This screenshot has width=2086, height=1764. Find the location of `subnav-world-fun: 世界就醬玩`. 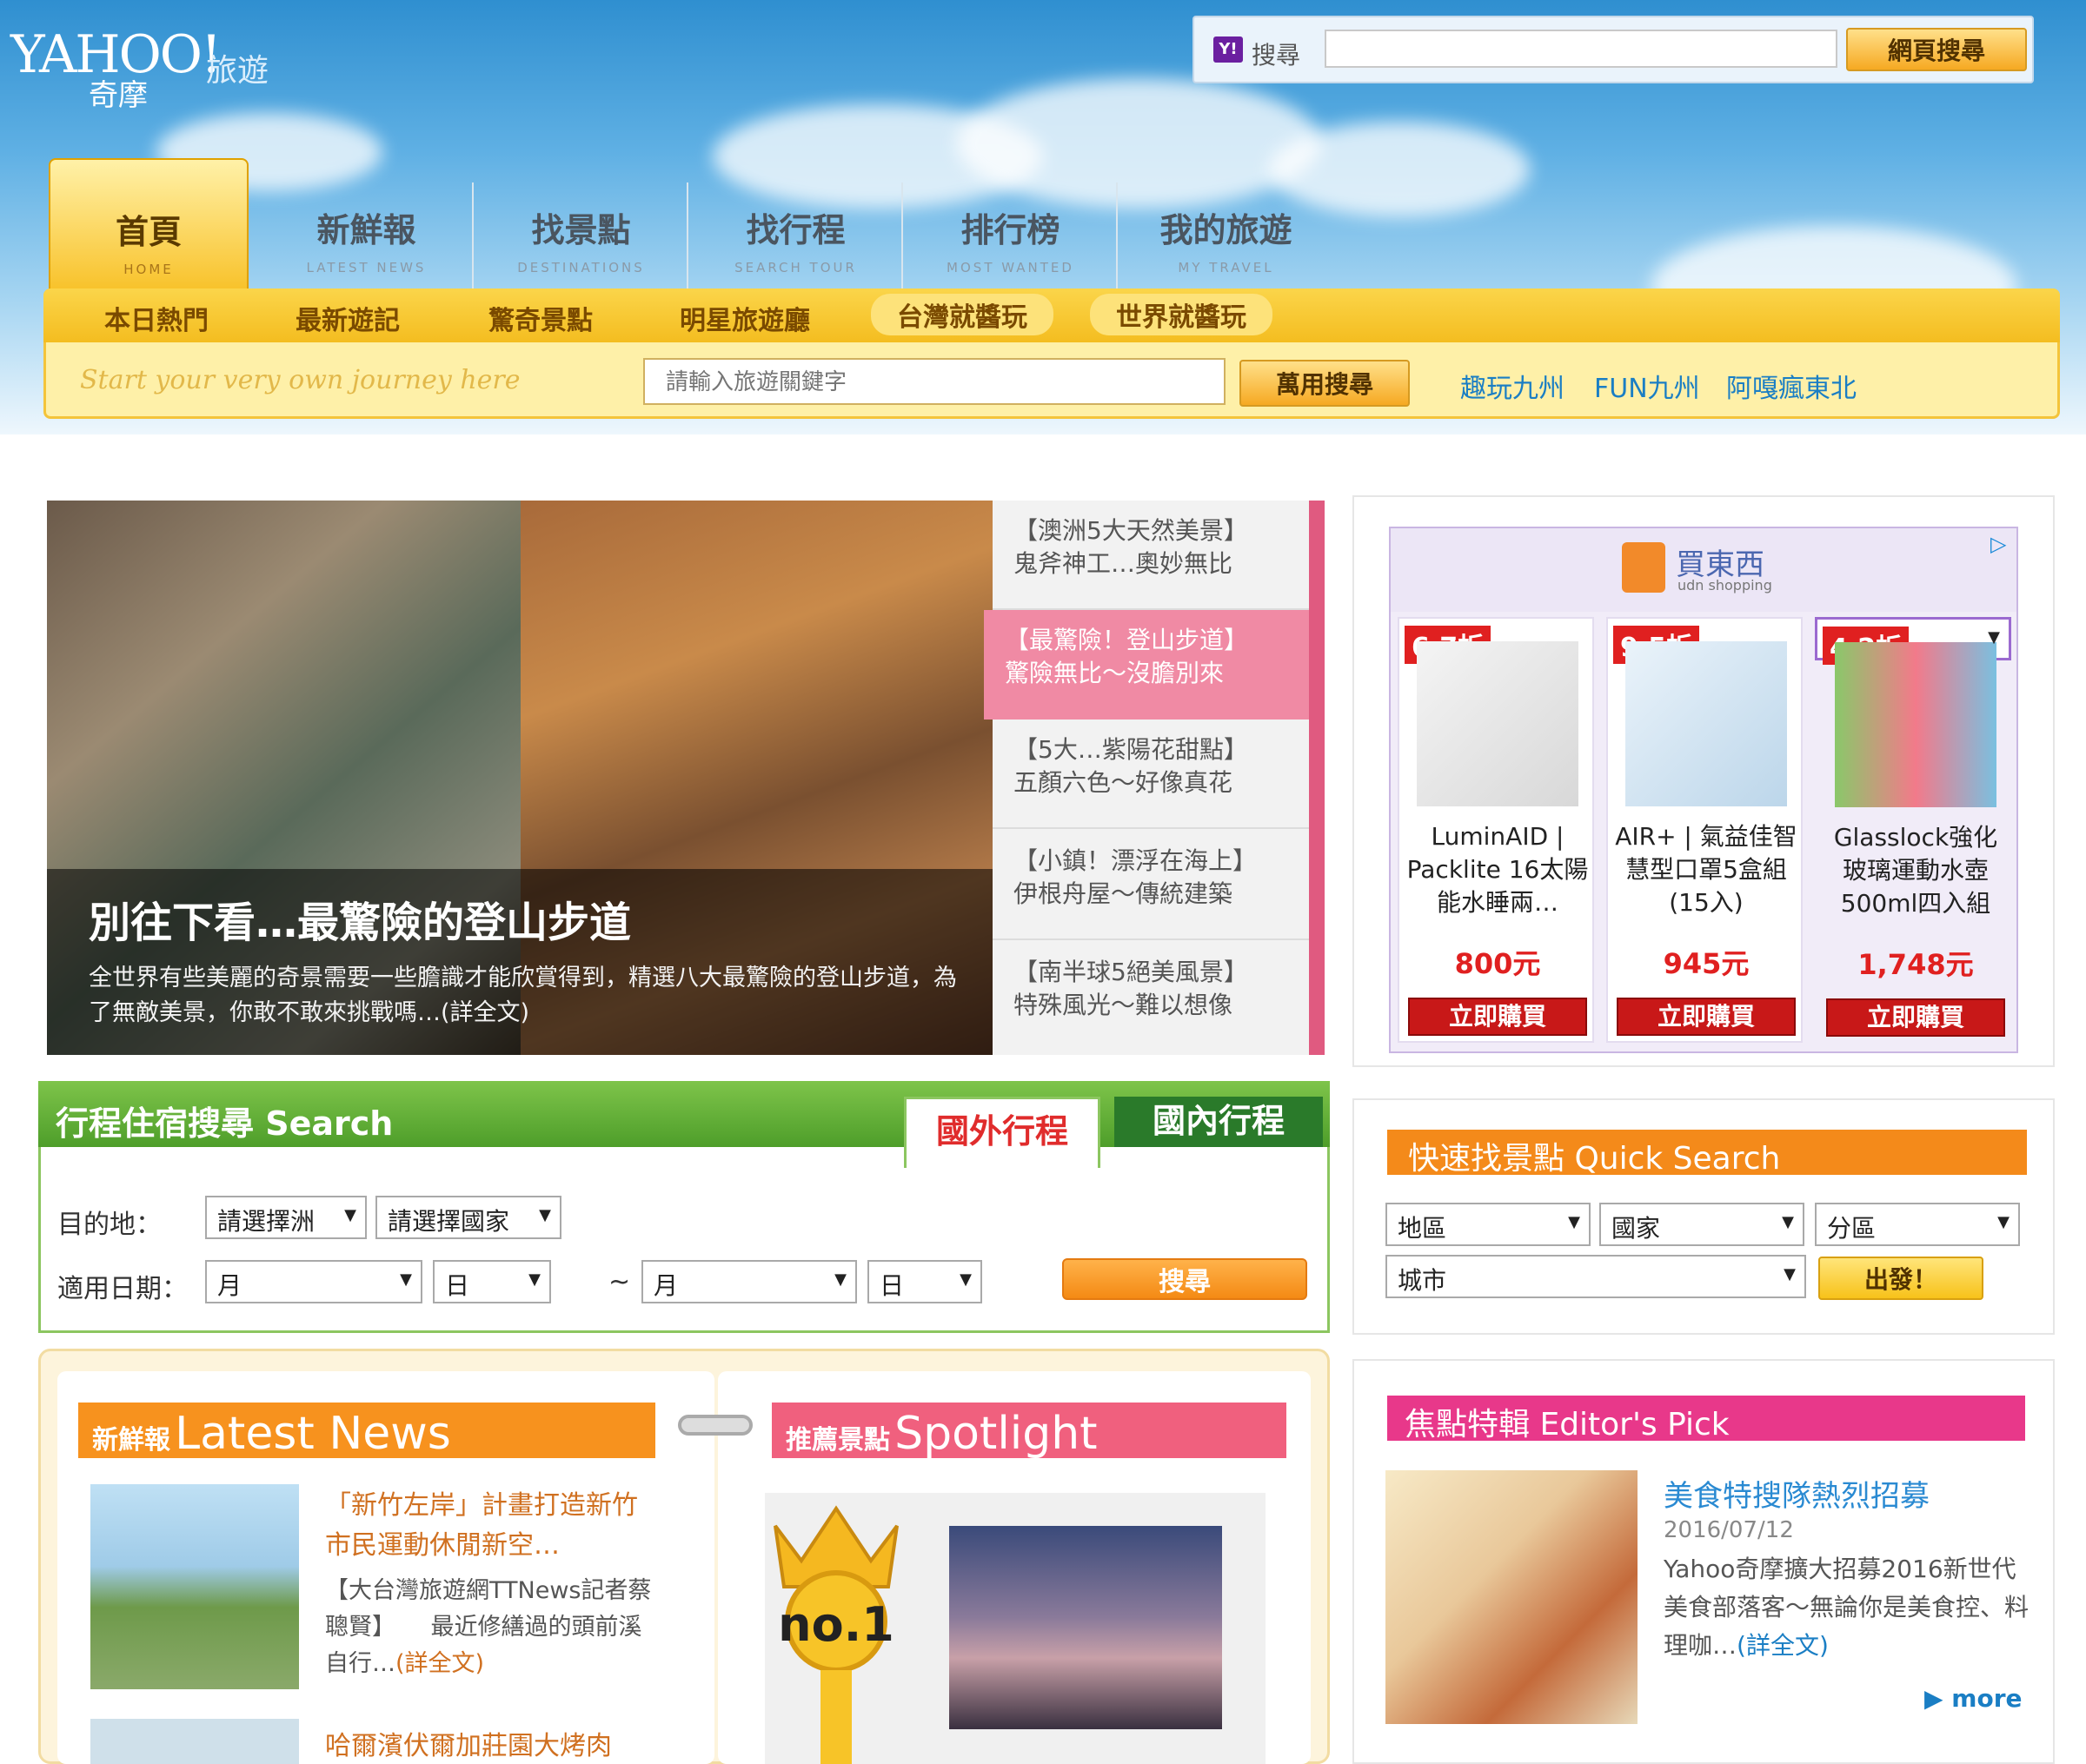

subnav-world-fun: 世界就醬玩 is located at coordinates (1181, 314).